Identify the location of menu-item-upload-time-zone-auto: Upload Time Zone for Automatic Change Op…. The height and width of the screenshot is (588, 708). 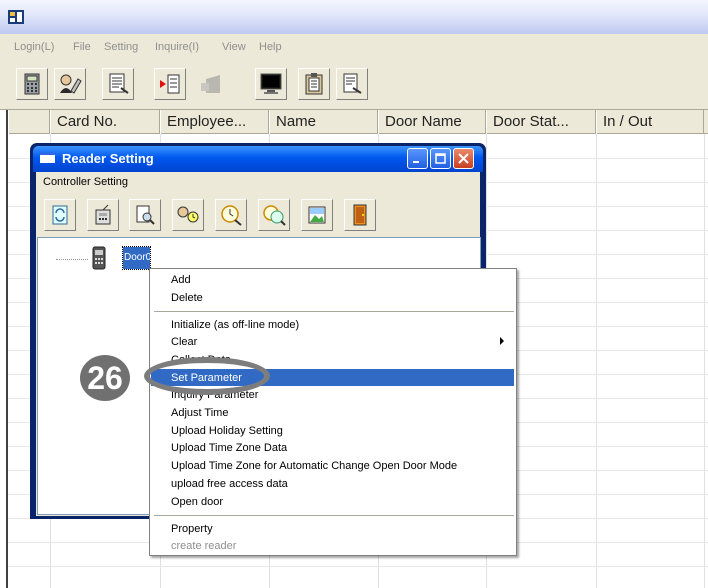
(314, 466).